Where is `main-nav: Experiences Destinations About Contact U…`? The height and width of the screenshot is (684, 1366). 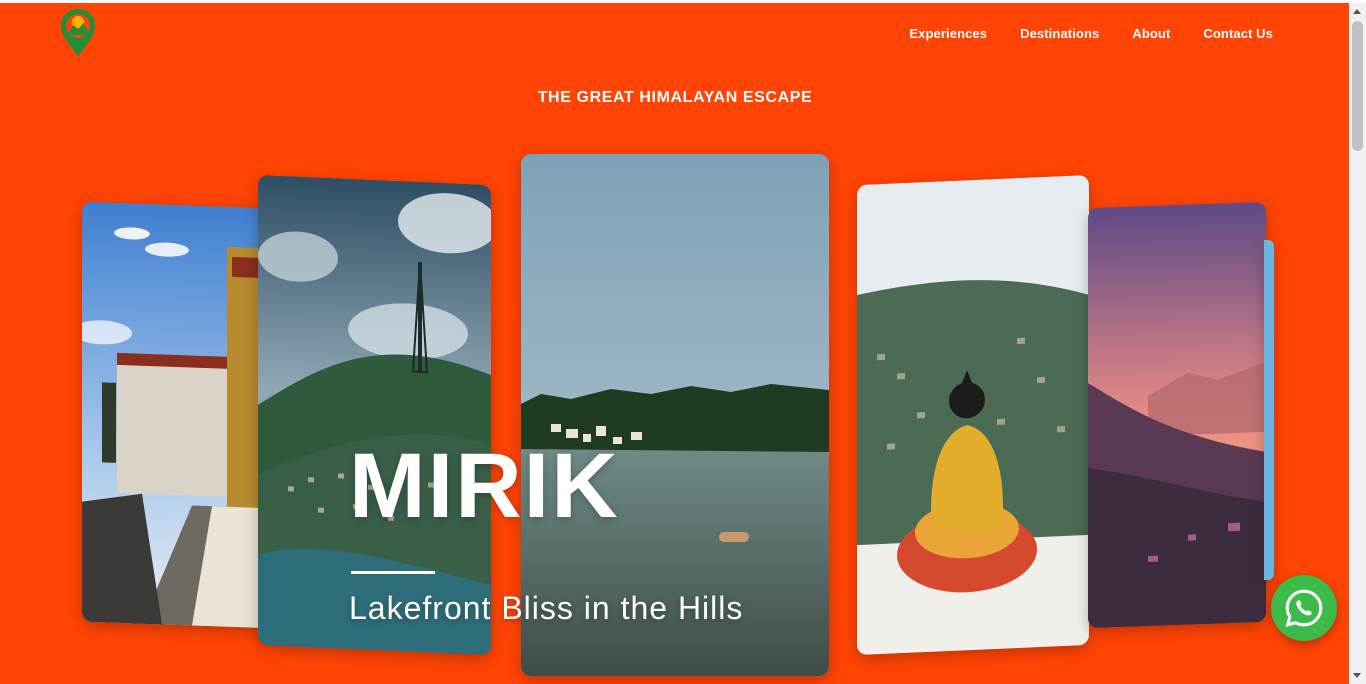
main-nav: Experiences Destinations About Contact U… is located at coordinates (1091, 33).